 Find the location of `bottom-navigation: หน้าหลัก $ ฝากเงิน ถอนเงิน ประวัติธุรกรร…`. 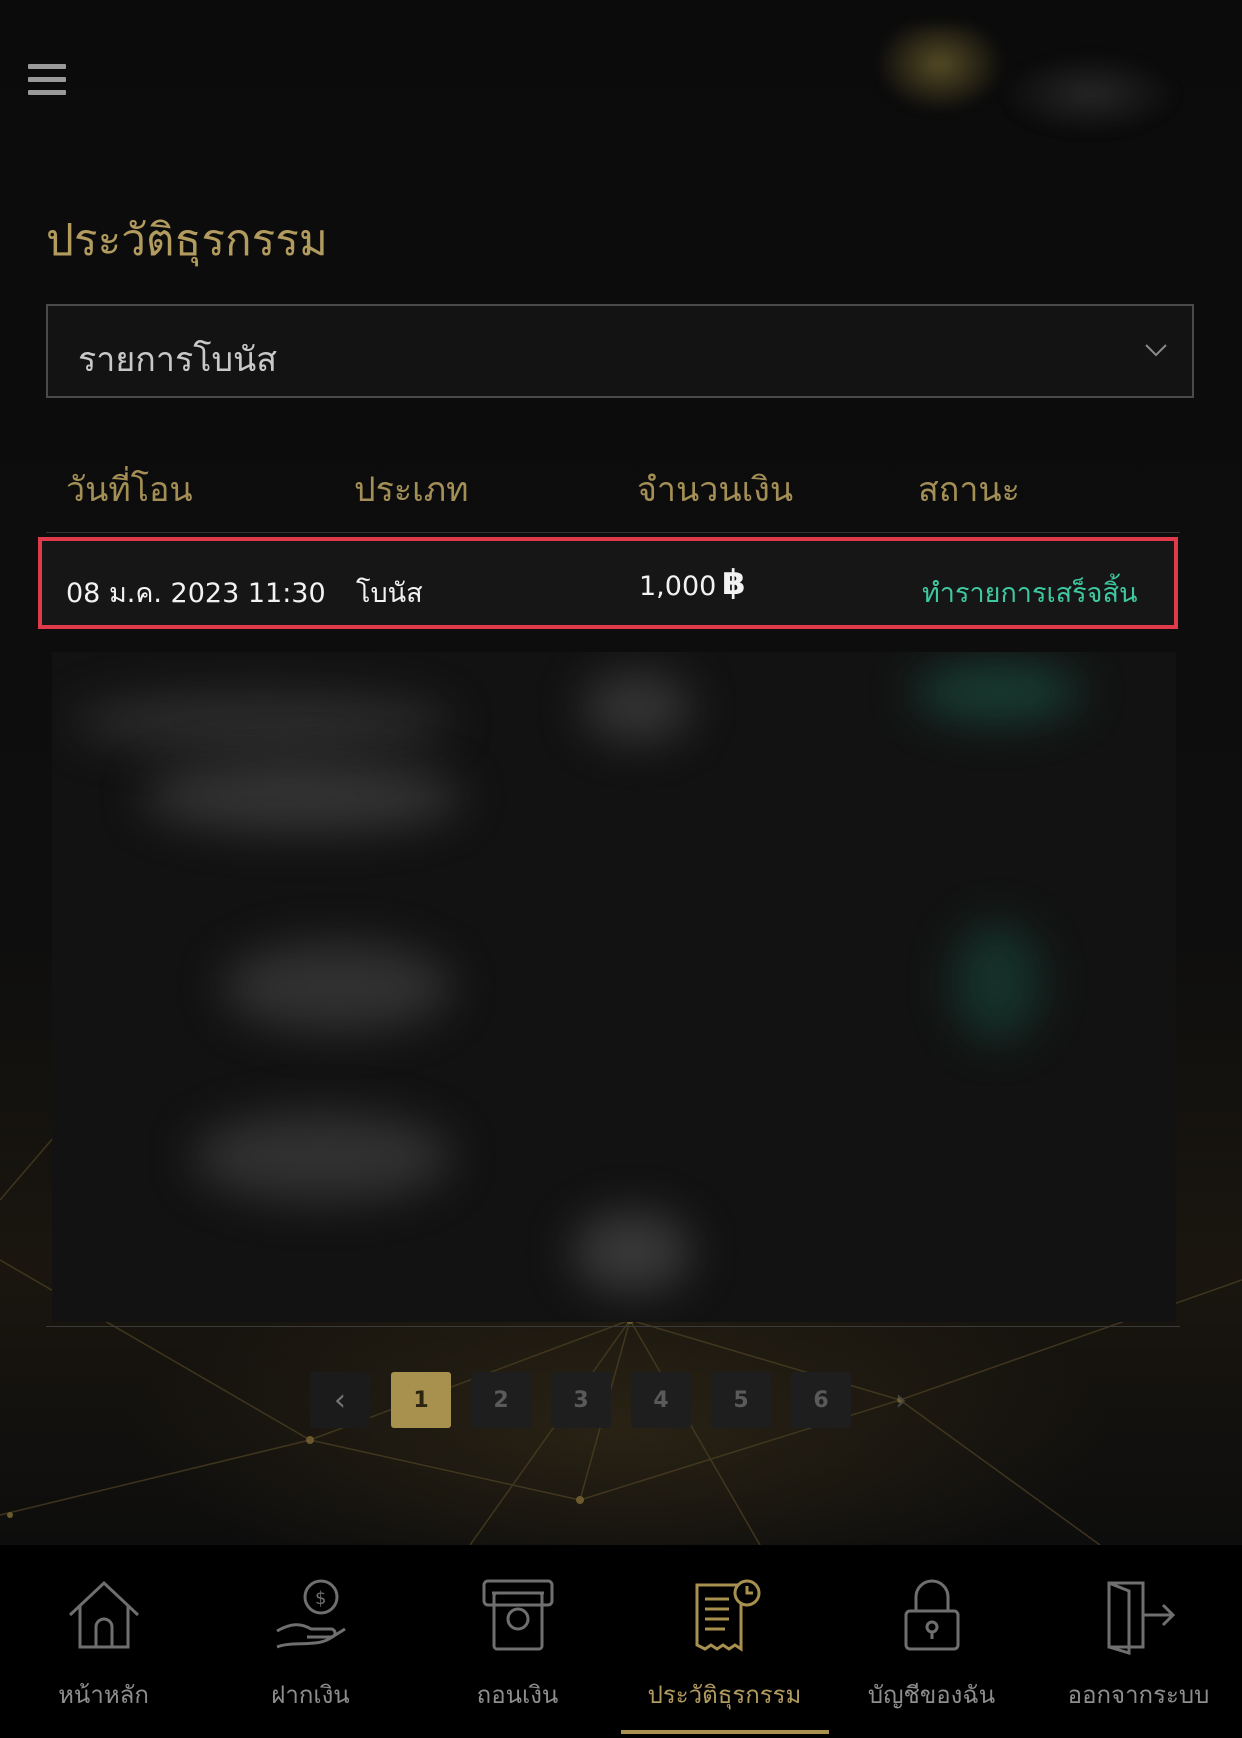

bottom-navigation: หน้าหลัก $ ฝากเงิน ถอนเงิน ประวัติธุรกรร… is located at coordinates (621, 1641).